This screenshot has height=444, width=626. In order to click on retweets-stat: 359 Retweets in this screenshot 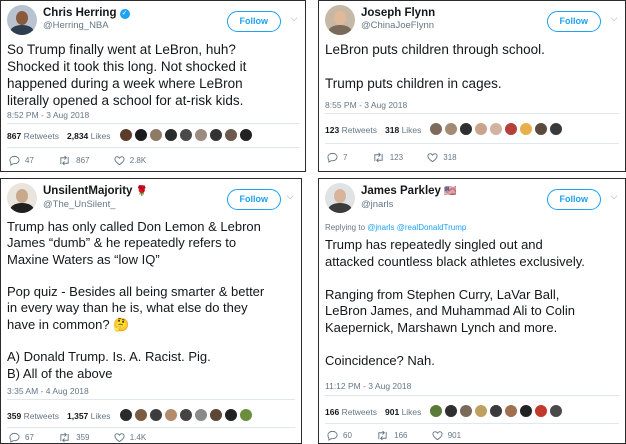, I will do `click(33, 416)`.